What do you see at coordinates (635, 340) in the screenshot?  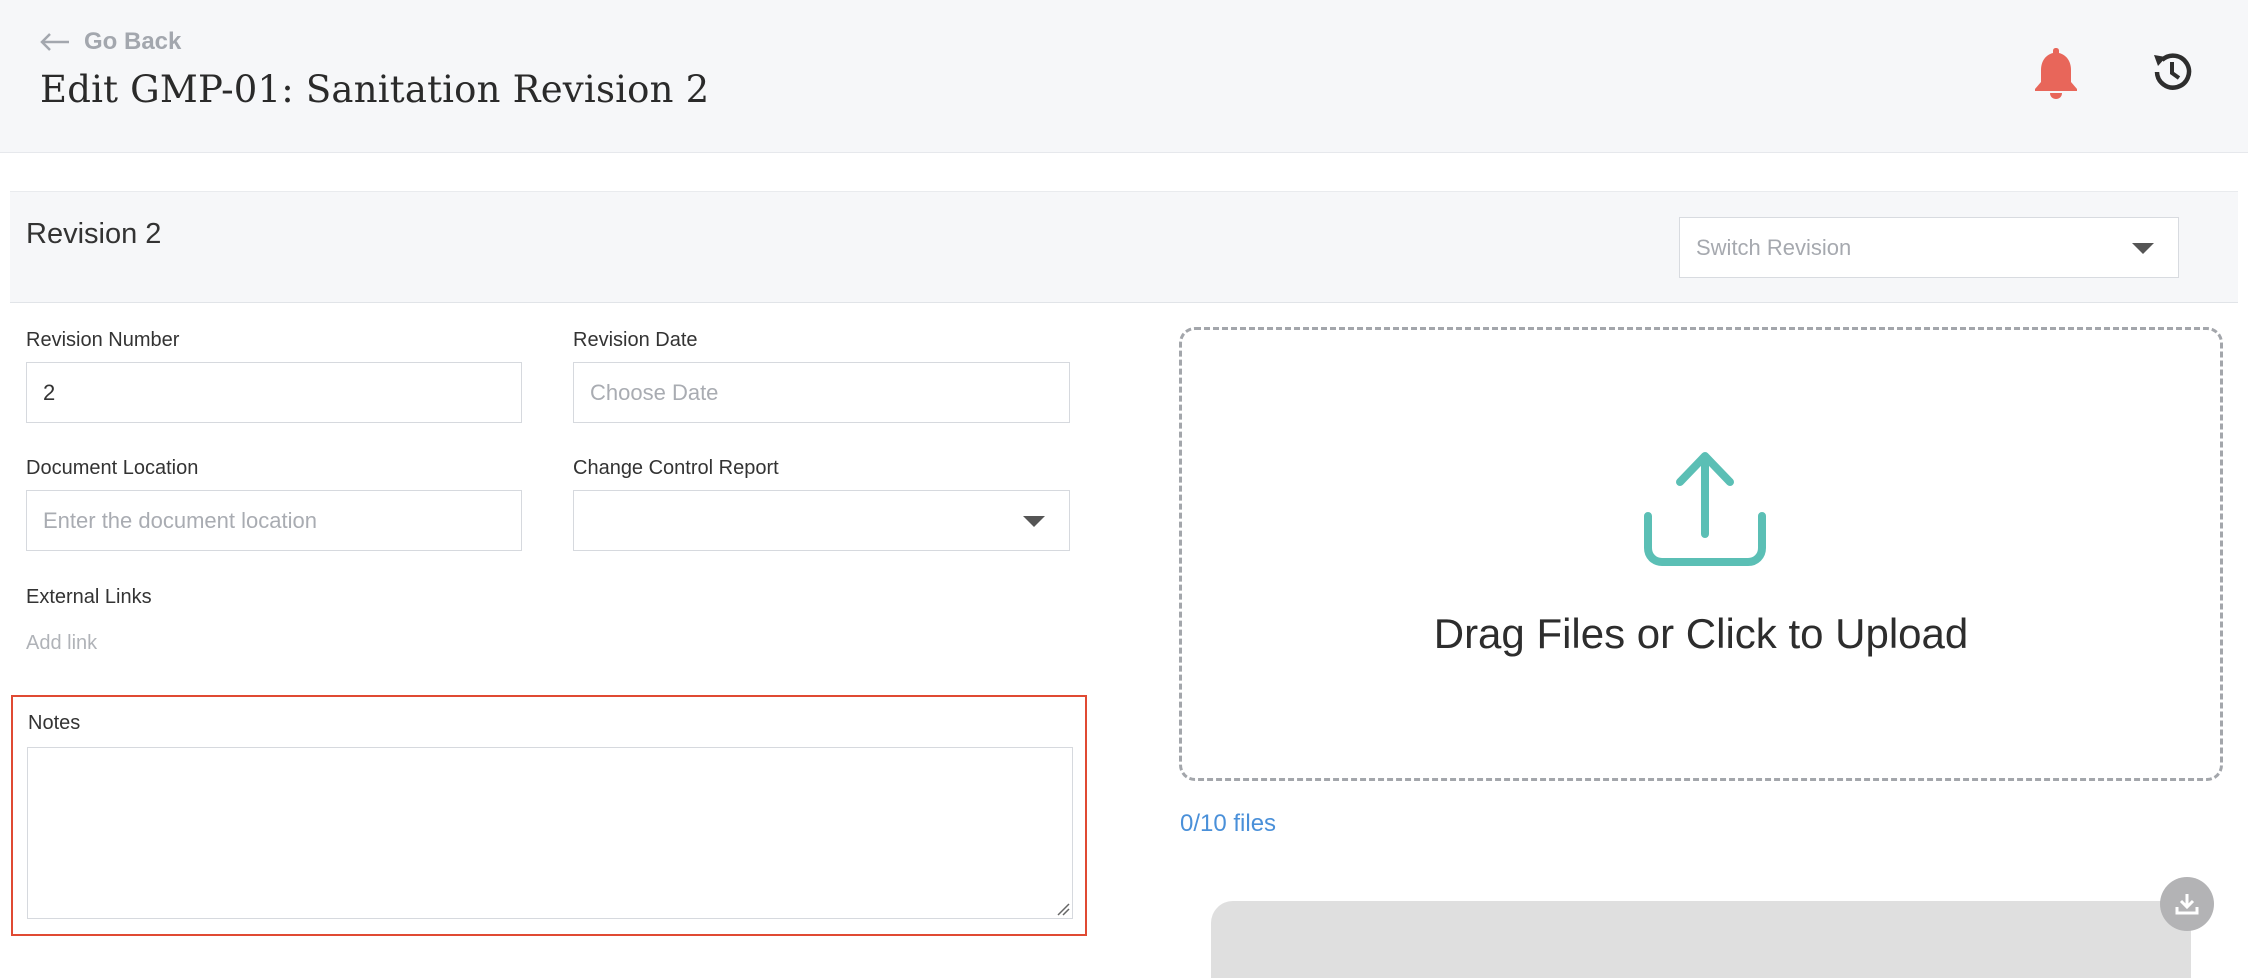 I see `revision-date-label: Revision Date` at bounding box center [635, 340].